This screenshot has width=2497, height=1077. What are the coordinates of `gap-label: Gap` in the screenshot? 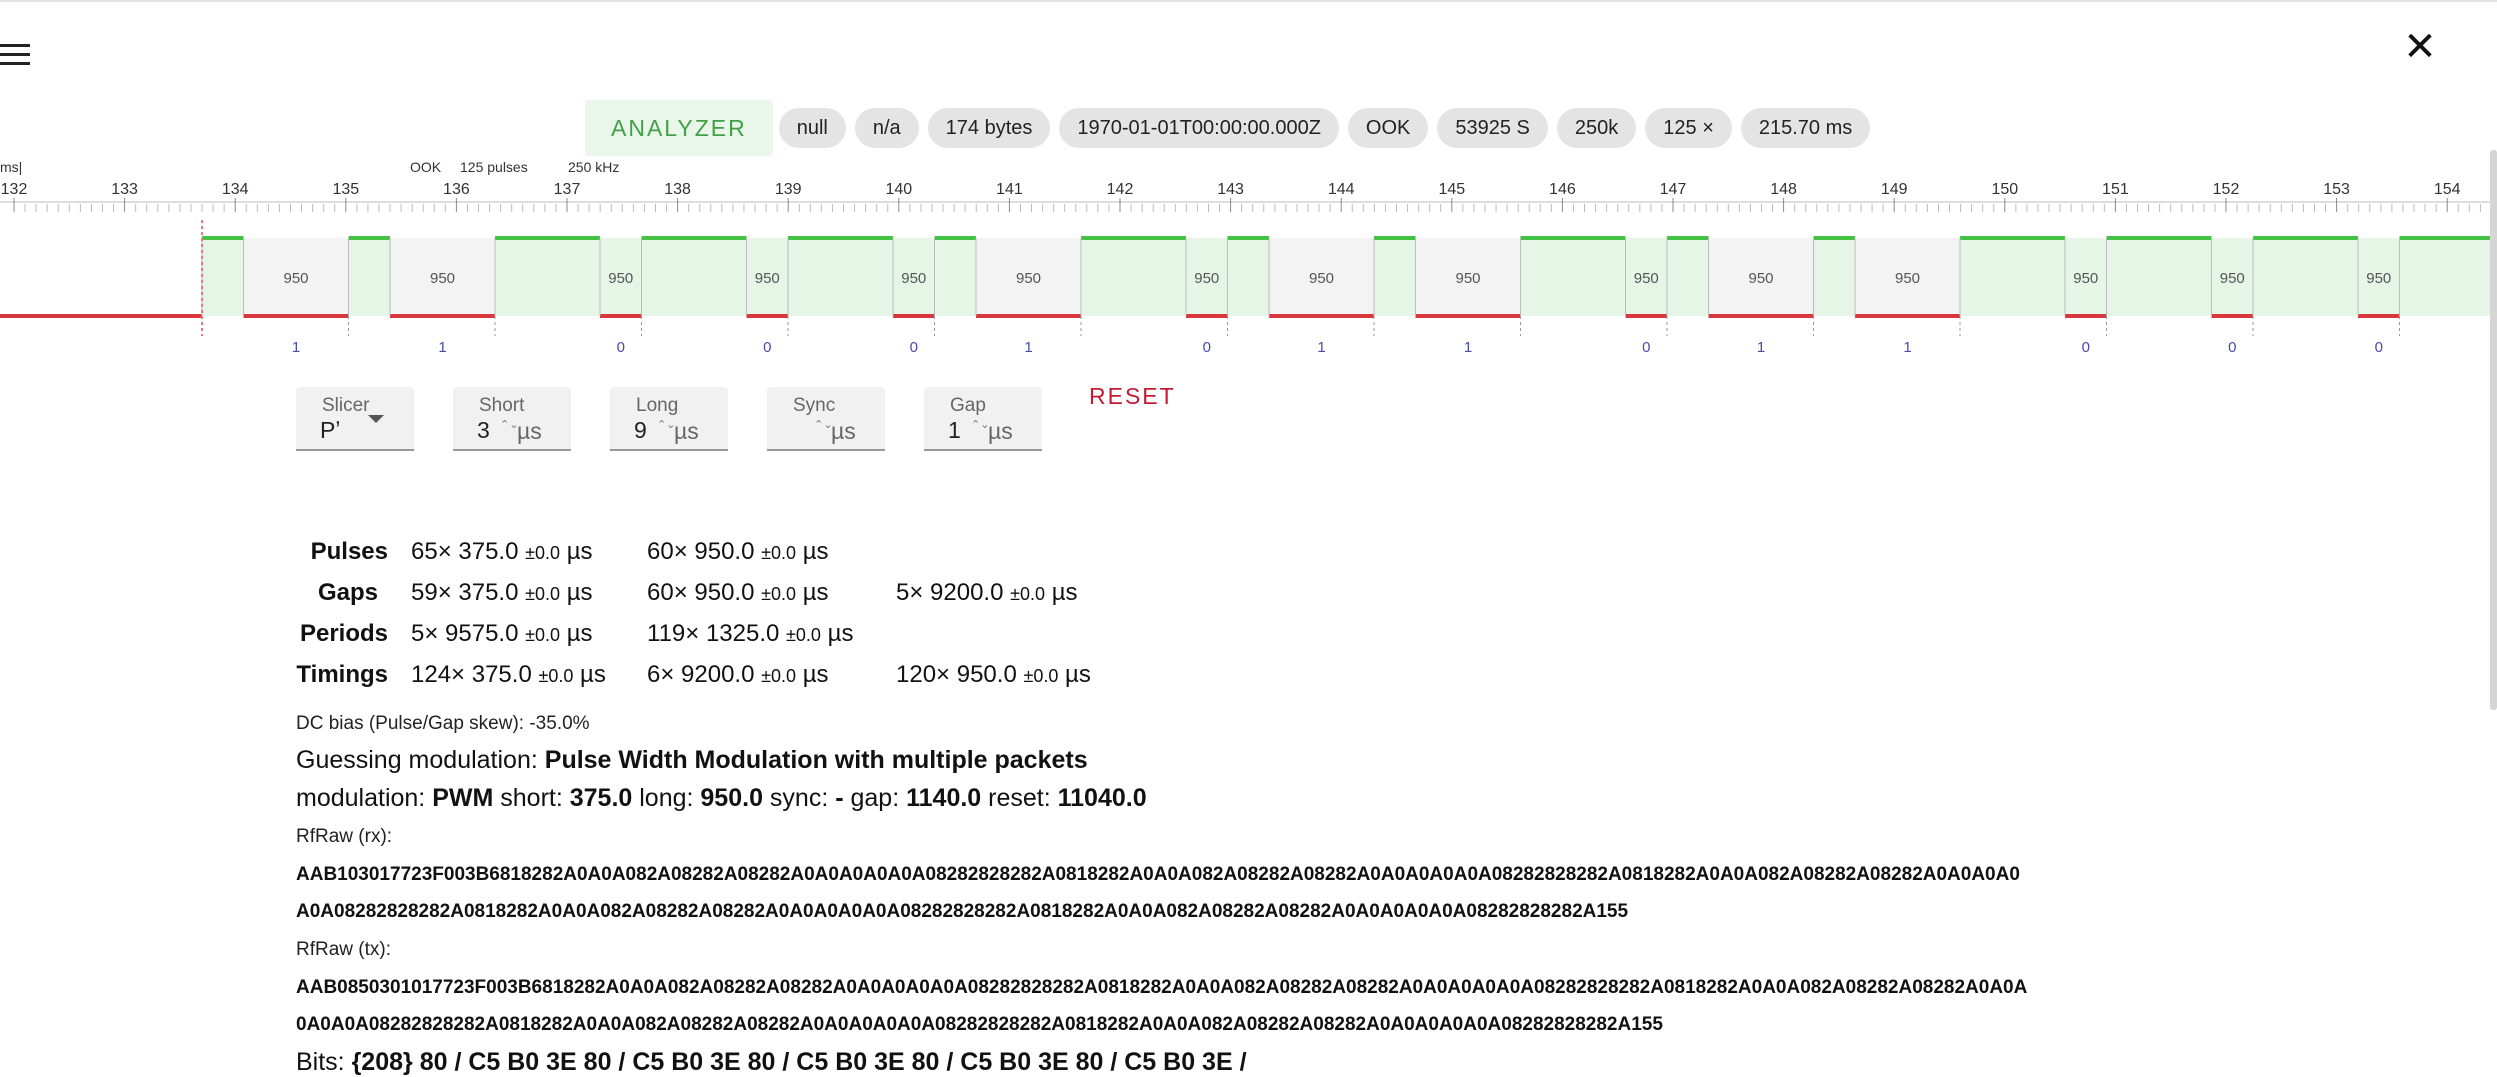 It's located at (968, 406).